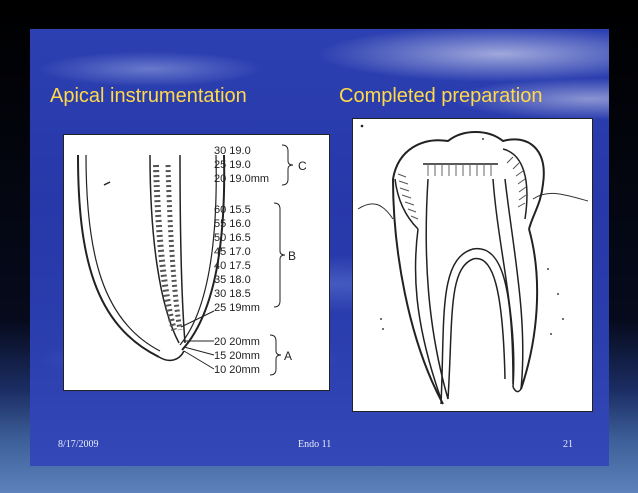 This screenshot has width=638, height=493. Describe the element at coordinates (232, 224) in the screenshot. I see `group-b-row-2: 55 16.0` at that location.